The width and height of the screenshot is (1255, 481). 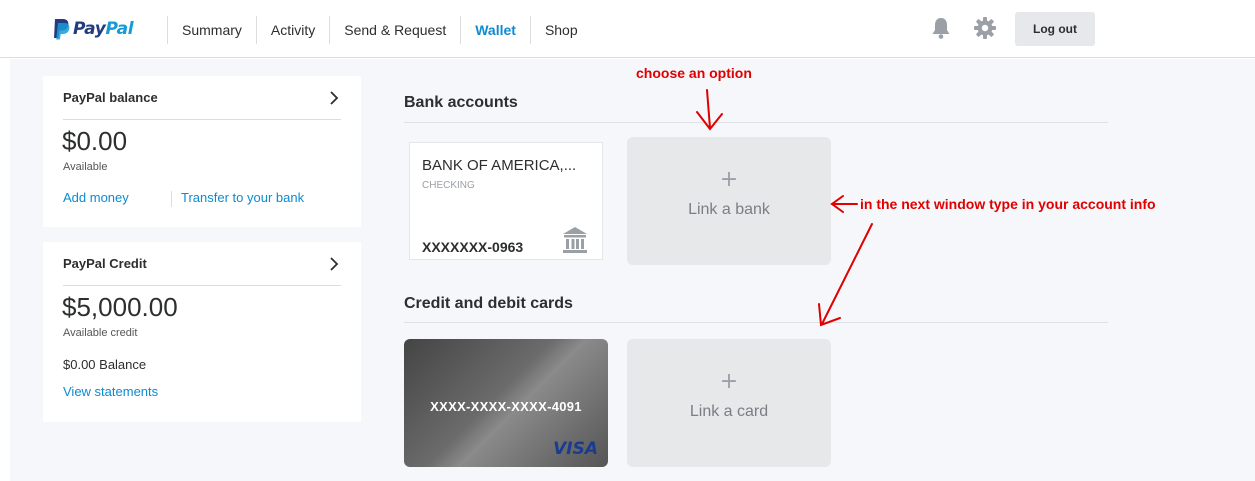 What do you see at coordinates (89, 29) in the screenshot?
I see `logo-pay: Pay` at bounding box center [89, 29].